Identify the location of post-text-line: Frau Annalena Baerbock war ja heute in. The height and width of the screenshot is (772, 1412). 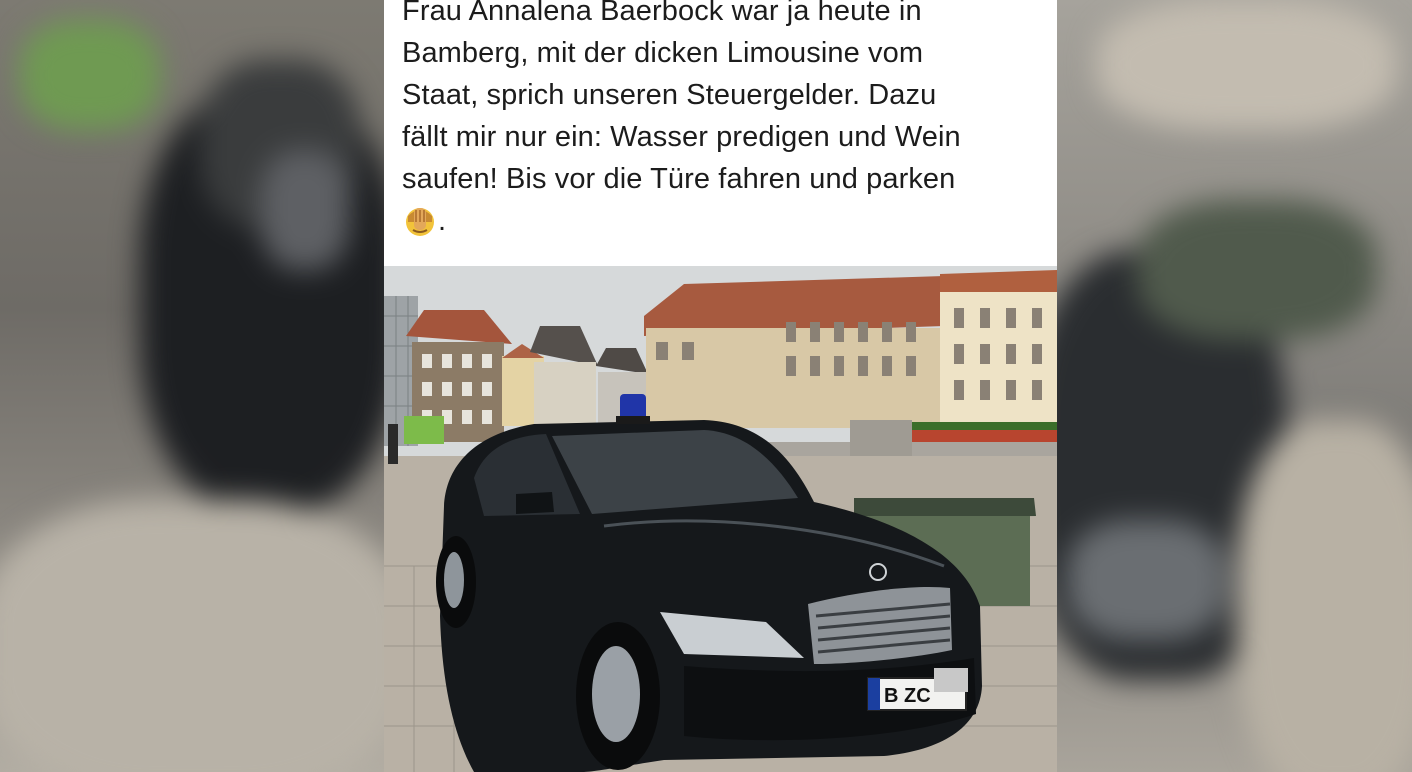
(662, 13).